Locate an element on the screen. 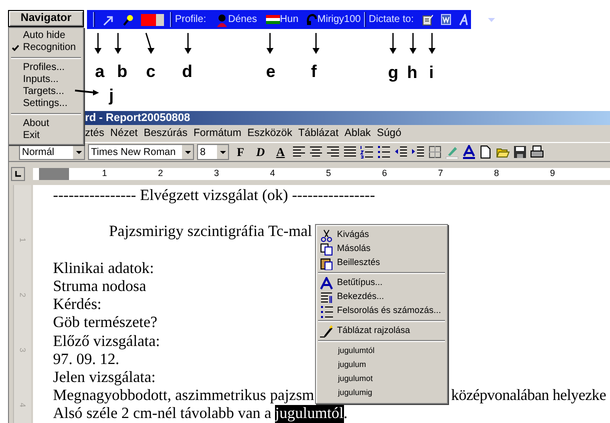 The height and width of the screenshot is (423, 610). document-icon is located at coordinates (445, 19).